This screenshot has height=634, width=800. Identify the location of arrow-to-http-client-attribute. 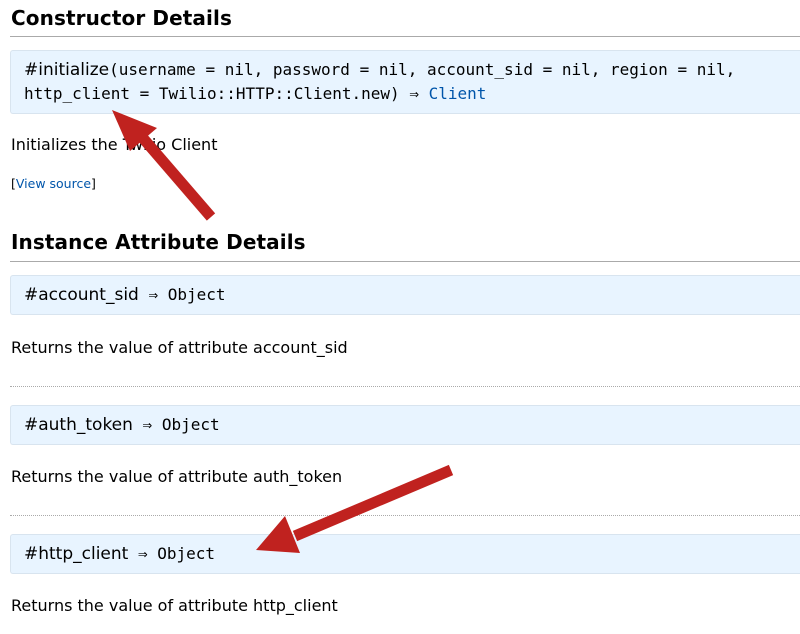
(355, 508).